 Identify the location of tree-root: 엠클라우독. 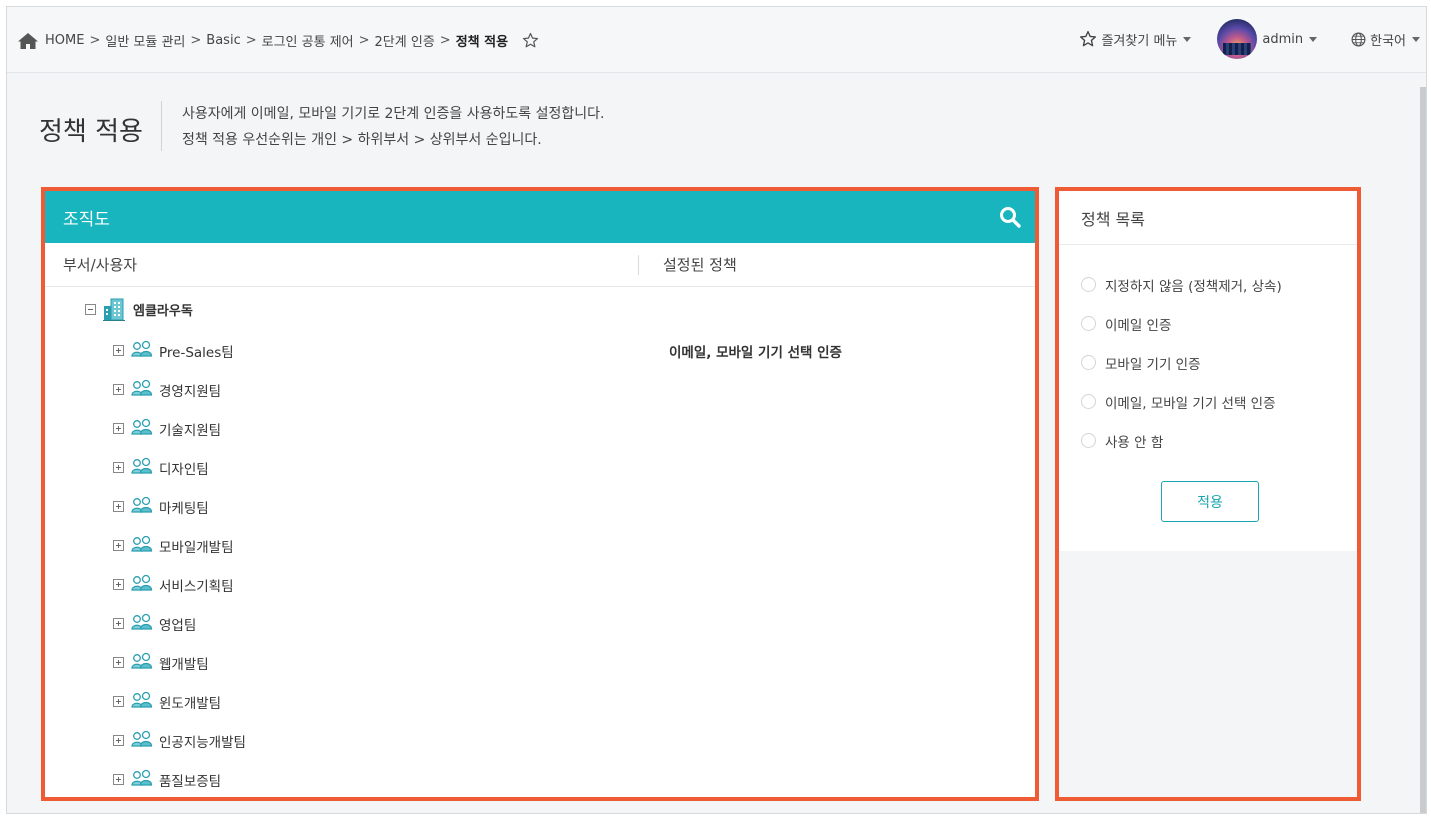
(540, 309).